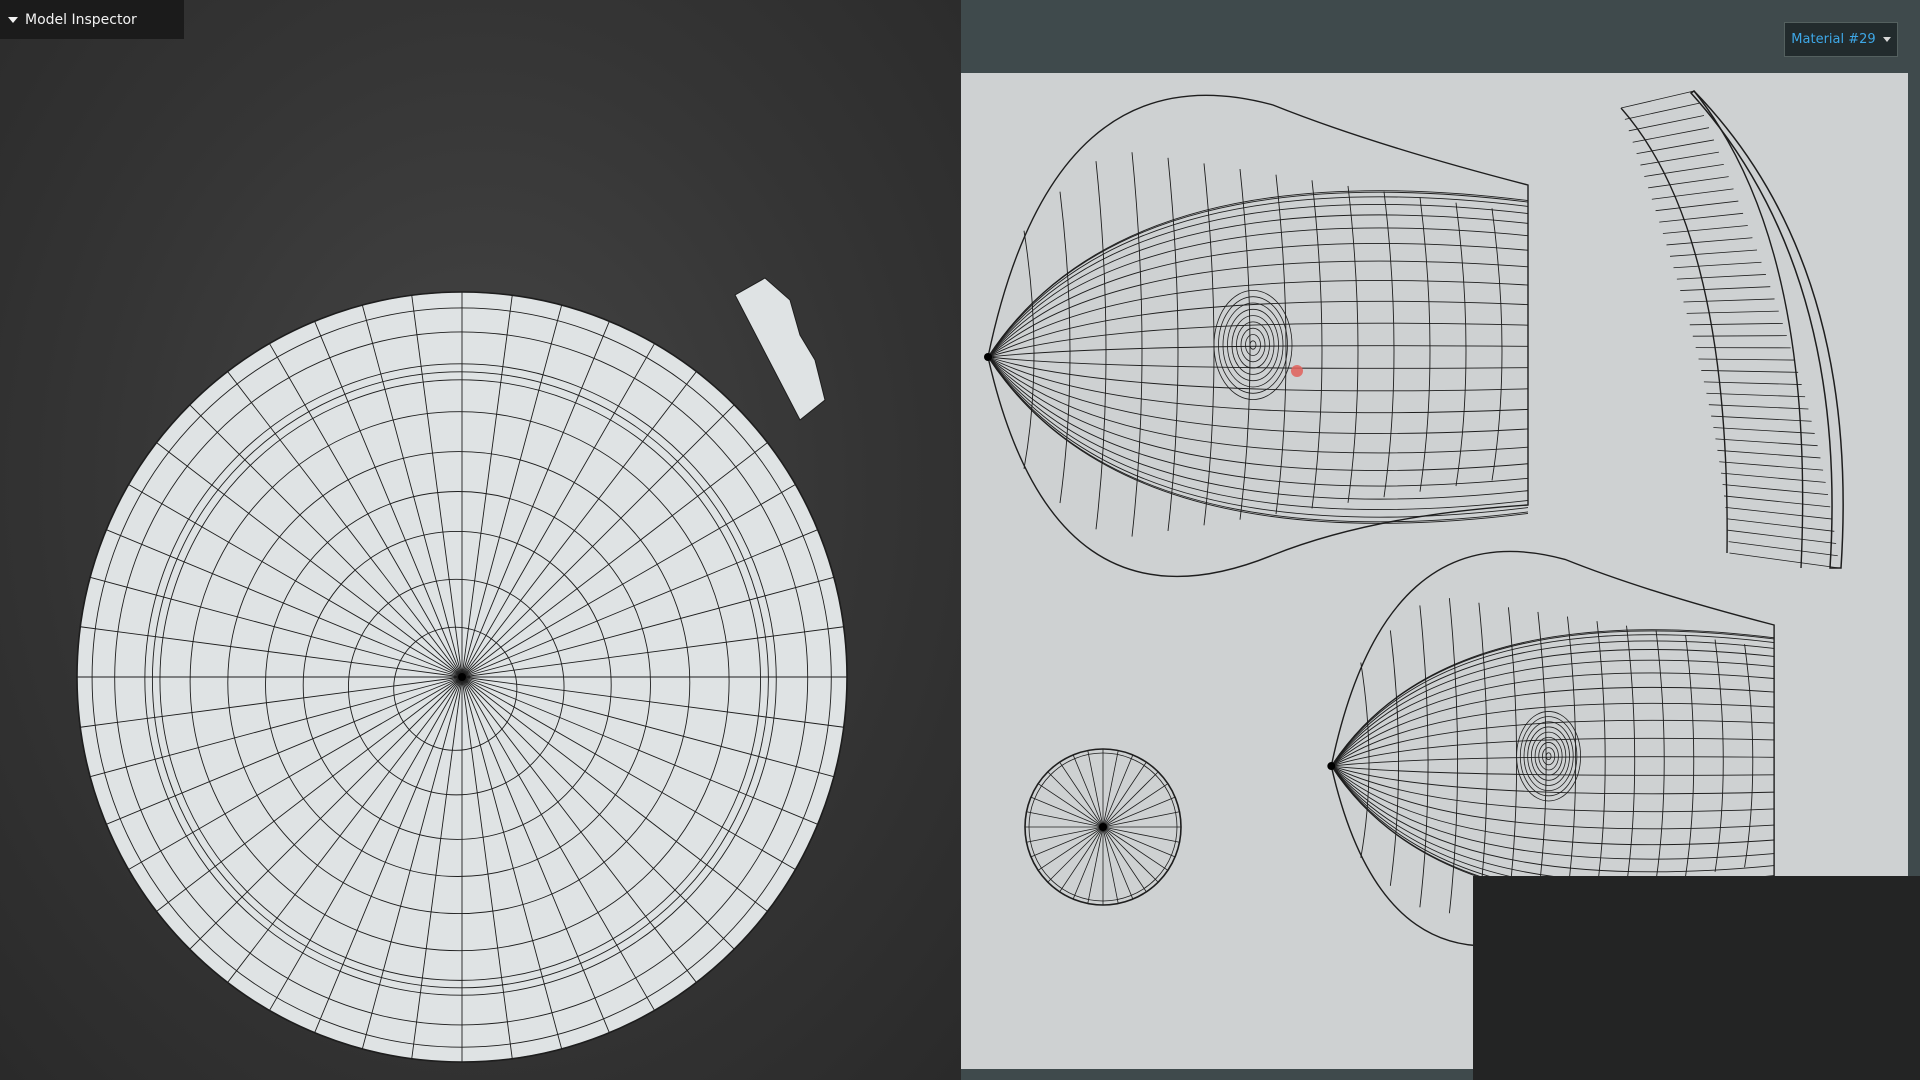 This screenshot has height=1080, width=1920. Describe the element at coordinates (780, 349) in the screenshot. I see `handle-stub-mesh` at that location.